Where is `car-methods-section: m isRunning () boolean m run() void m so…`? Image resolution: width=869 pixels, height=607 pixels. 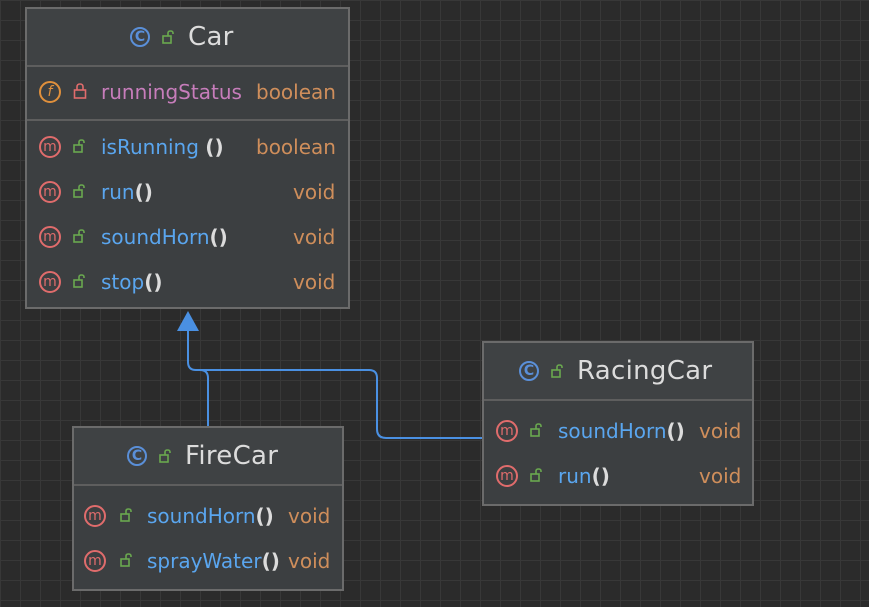 car-methods-section: m isRunning () boolean m run() void m so… is located at coordinates (187, 213).